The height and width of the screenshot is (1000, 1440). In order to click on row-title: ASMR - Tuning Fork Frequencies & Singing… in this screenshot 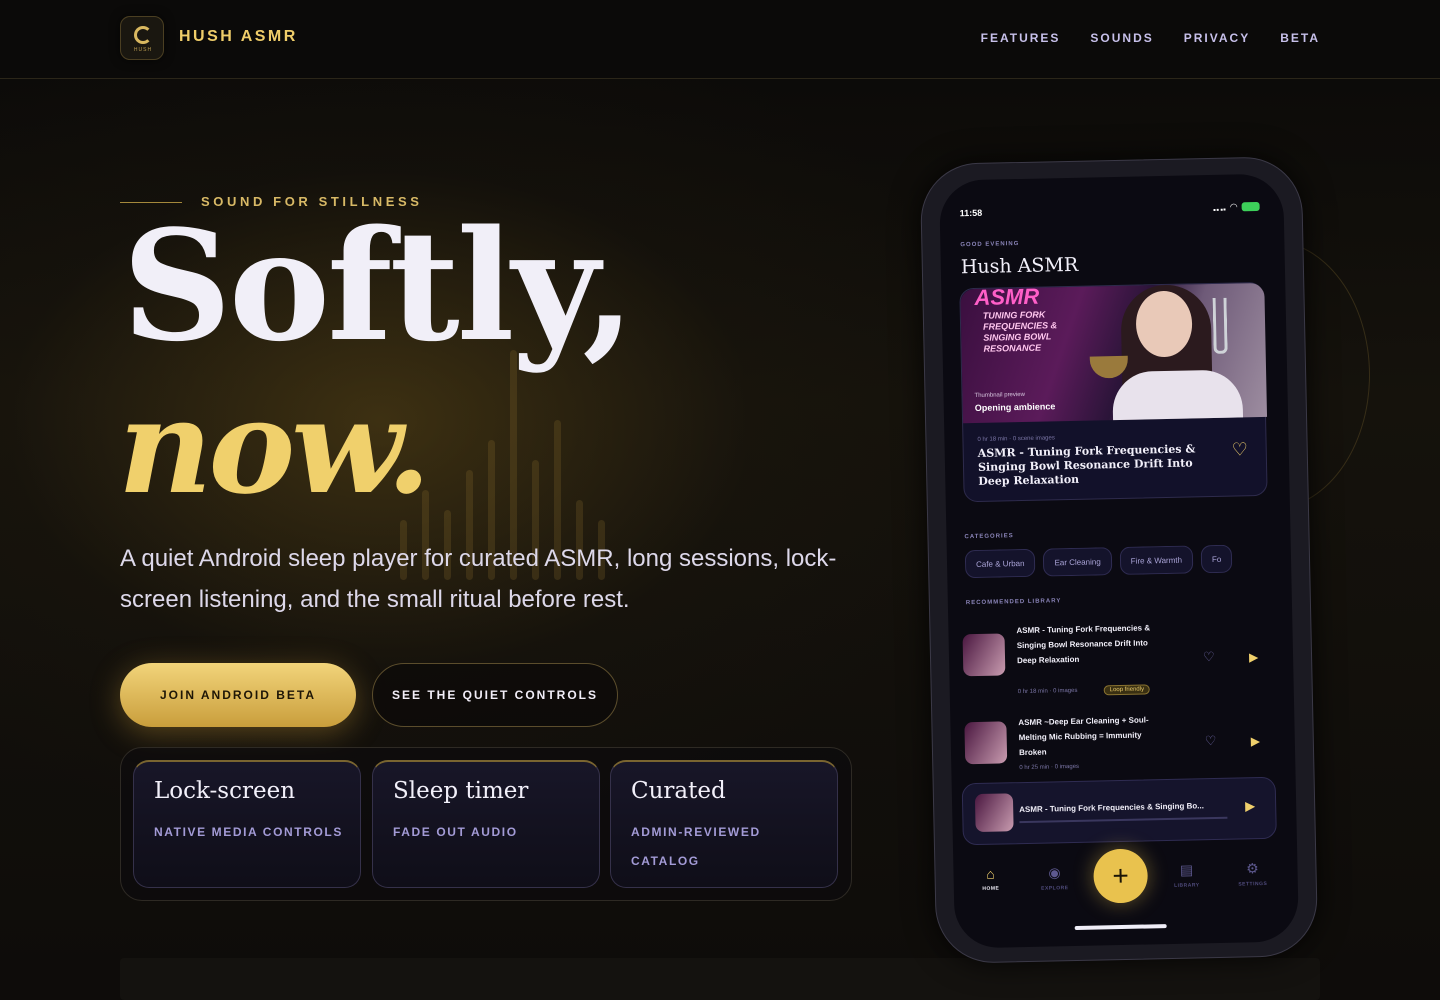, I will do `click(1083, 644)`.